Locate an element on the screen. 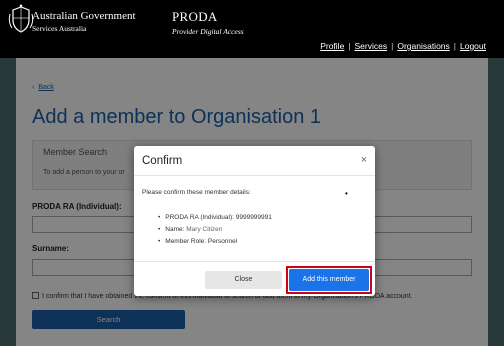 The height and width of the screenshot is (346, 504). detail-name: Name: Mary Citizen is located at coordinates (215, 230).